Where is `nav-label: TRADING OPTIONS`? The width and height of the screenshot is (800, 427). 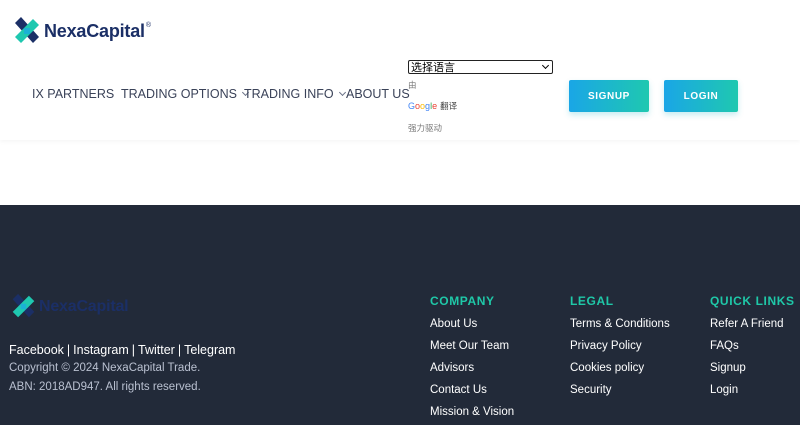
nav-label: TRADING OPTIONS is located at coordinates (179, 94).